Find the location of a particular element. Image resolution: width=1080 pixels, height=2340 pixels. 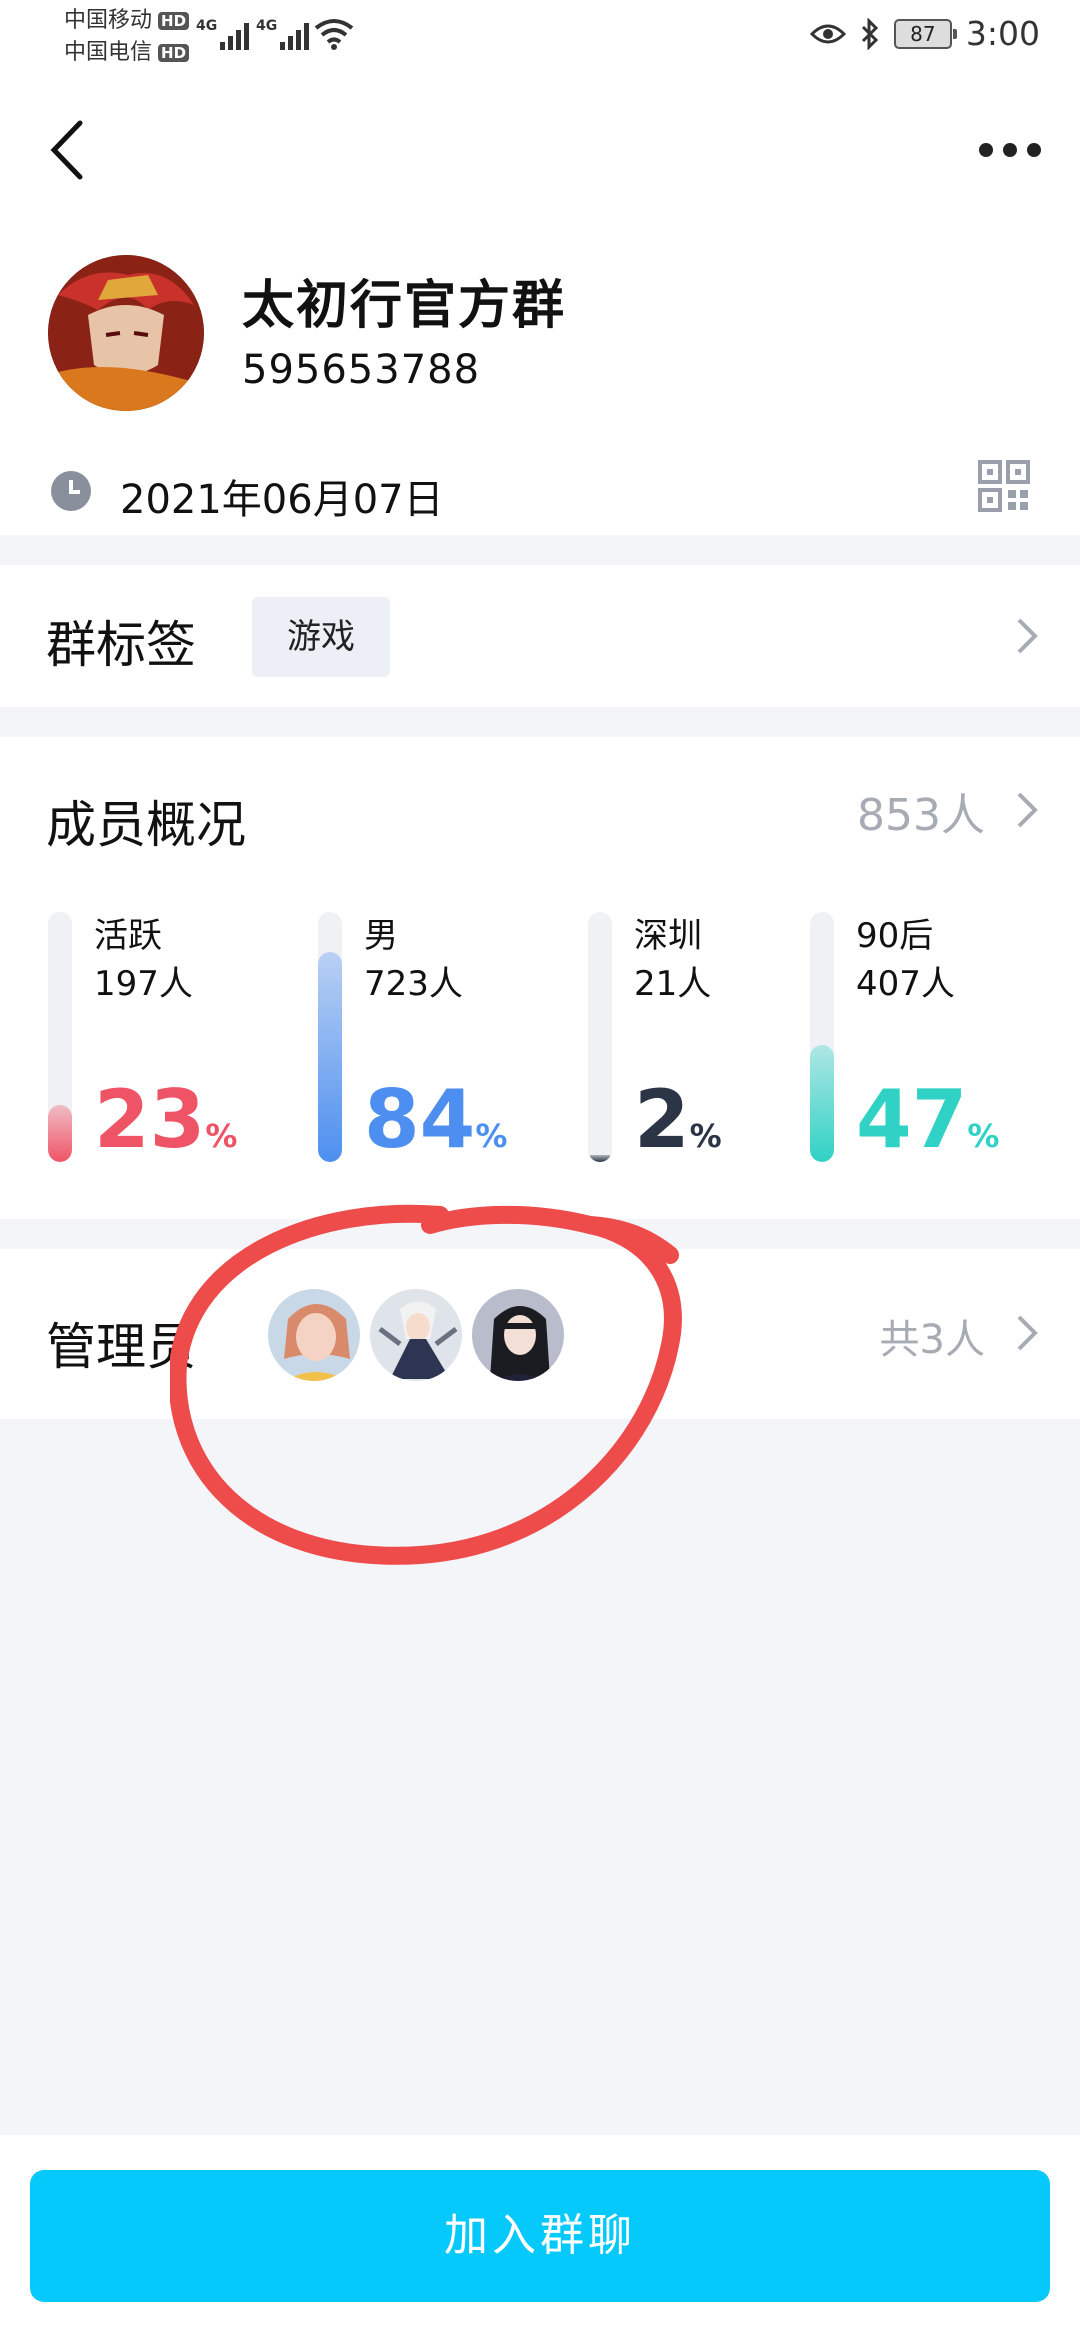

join-group-button: 加入群聊 is located at coordinates (540, 2236).